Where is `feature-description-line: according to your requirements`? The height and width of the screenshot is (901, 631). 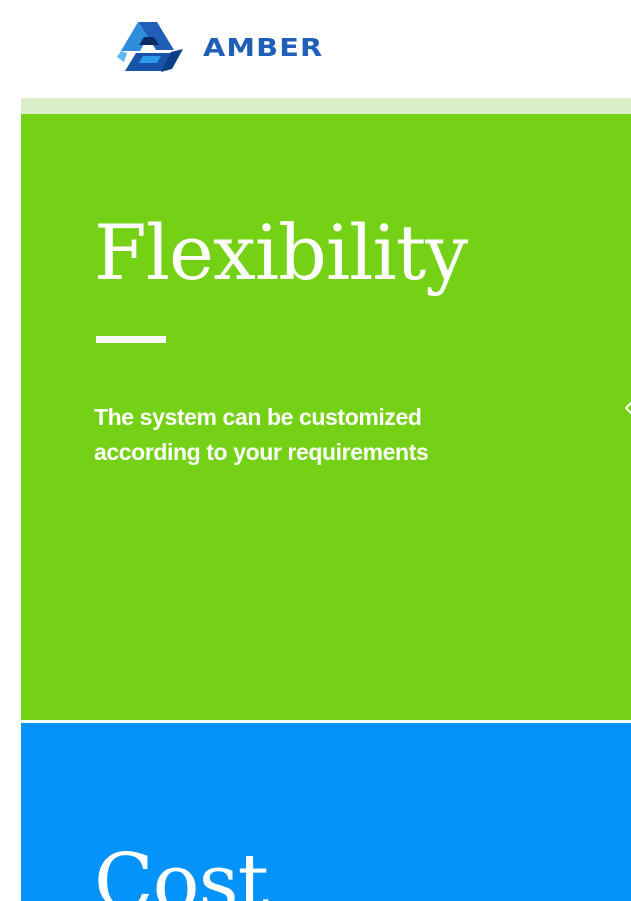 feature-description-line: according to your requirements is located at coordinates (261, 452).